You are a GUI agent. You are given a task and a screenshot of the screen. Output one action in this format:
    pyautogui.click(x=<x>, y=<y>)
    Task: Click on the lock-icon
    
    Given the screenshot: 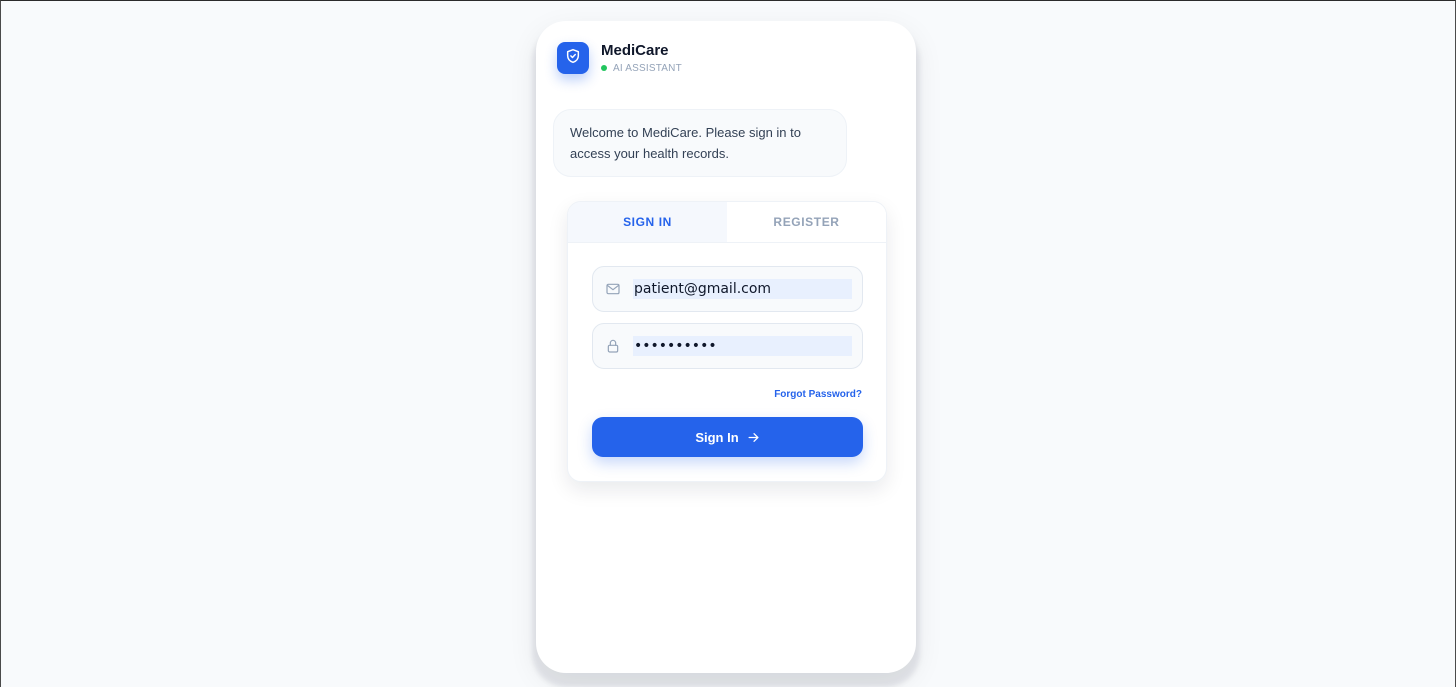 What is the action you would take?
    pyautogui.click(x=613, y=346)
    